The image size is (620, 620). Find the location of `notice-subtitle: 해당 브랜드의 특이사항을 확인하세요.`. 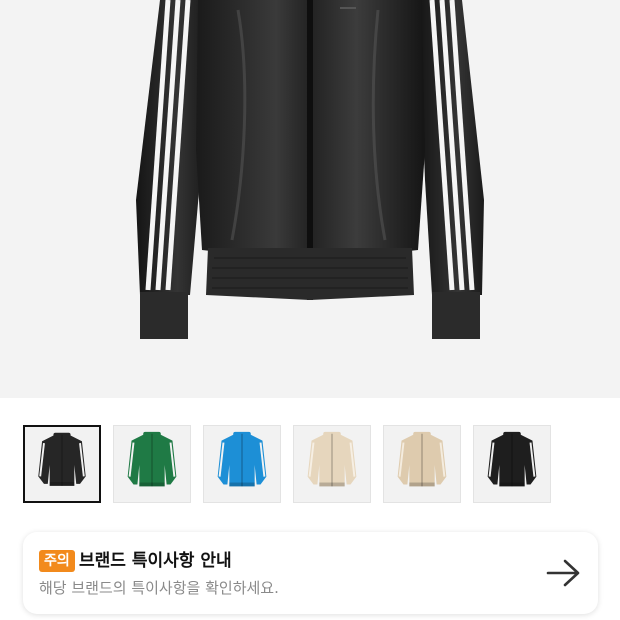

notice-subtitle: 해당 브랜드의 특이사항을 확인하세요. is located at coordinates (159, 588).